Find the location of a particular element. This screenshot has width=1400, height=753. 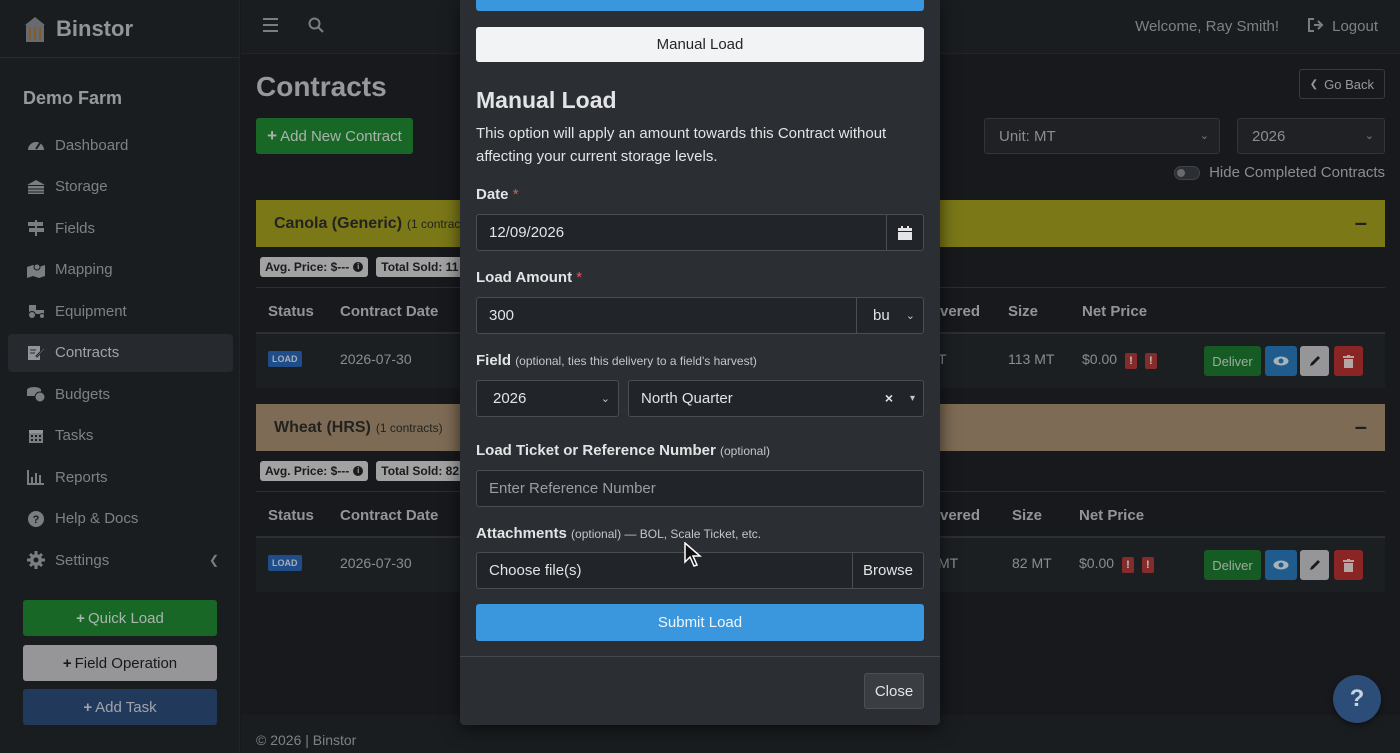

field-label-text: Field is located at coordinates (494, 360).